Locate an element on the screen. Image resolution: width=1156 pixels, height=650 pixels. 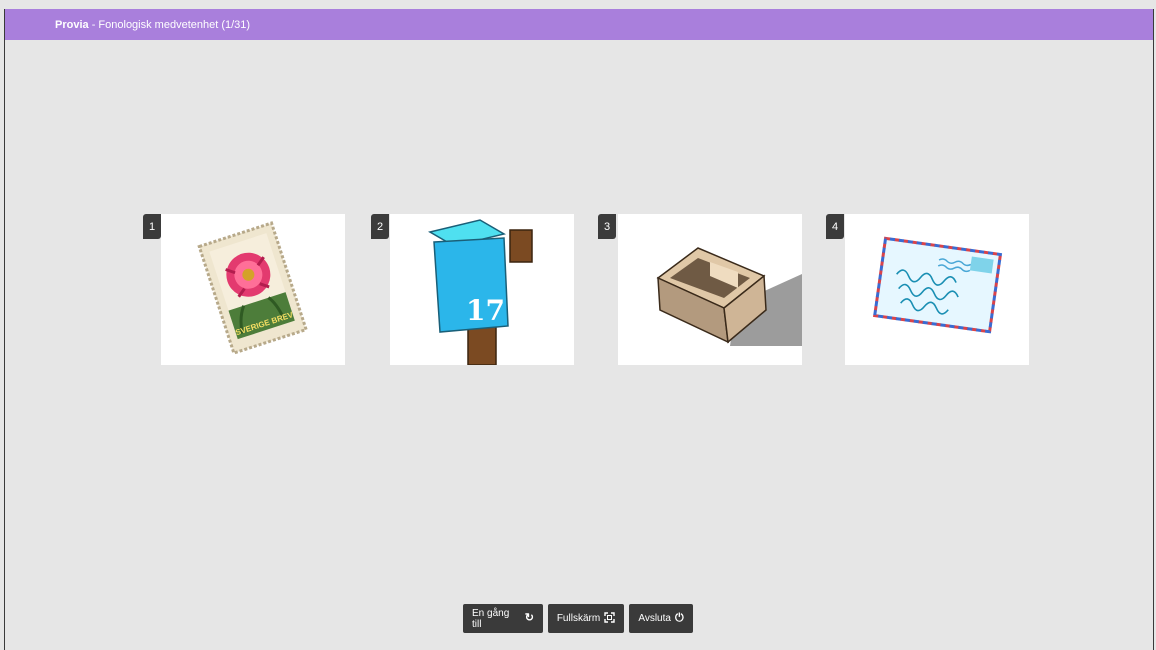
mailbox-image: 17 is located at coordinates (480, 292).